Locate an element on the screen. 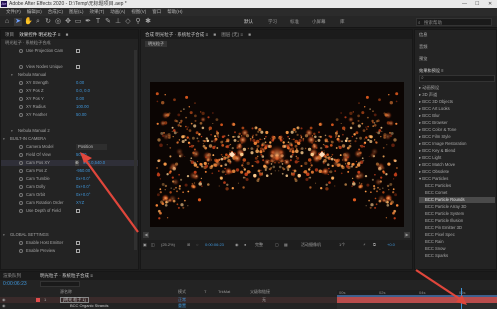  menu-view: 视图(V) is located at coordinates (138, 12).